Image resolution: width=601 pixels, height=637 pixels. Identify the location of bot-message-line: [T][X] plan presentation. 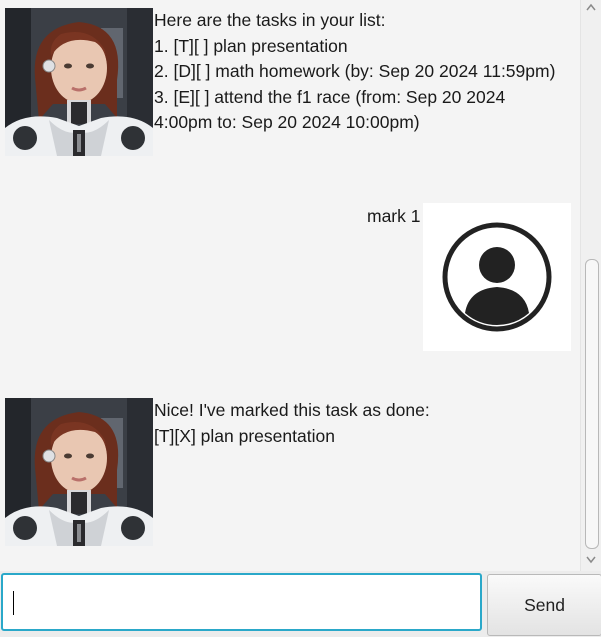
(244, 435).